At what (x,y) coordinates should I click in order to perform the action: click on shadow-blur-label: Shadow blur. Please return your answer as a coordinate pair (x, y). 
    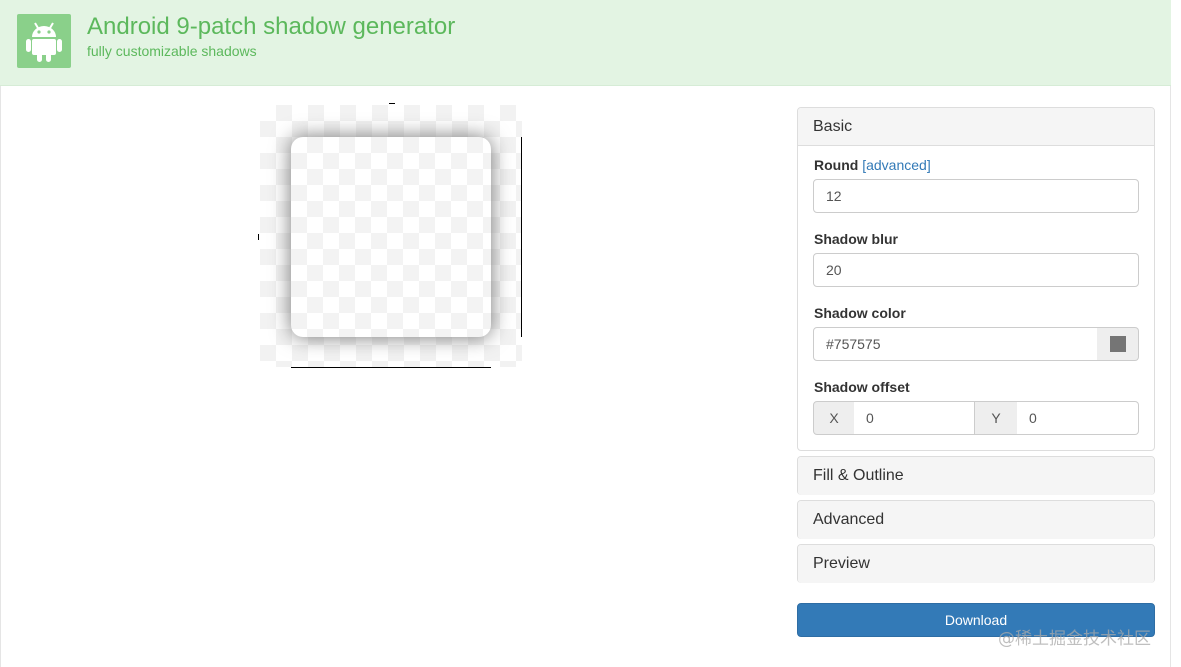
    Looking at the image, I should click on (856, 239).